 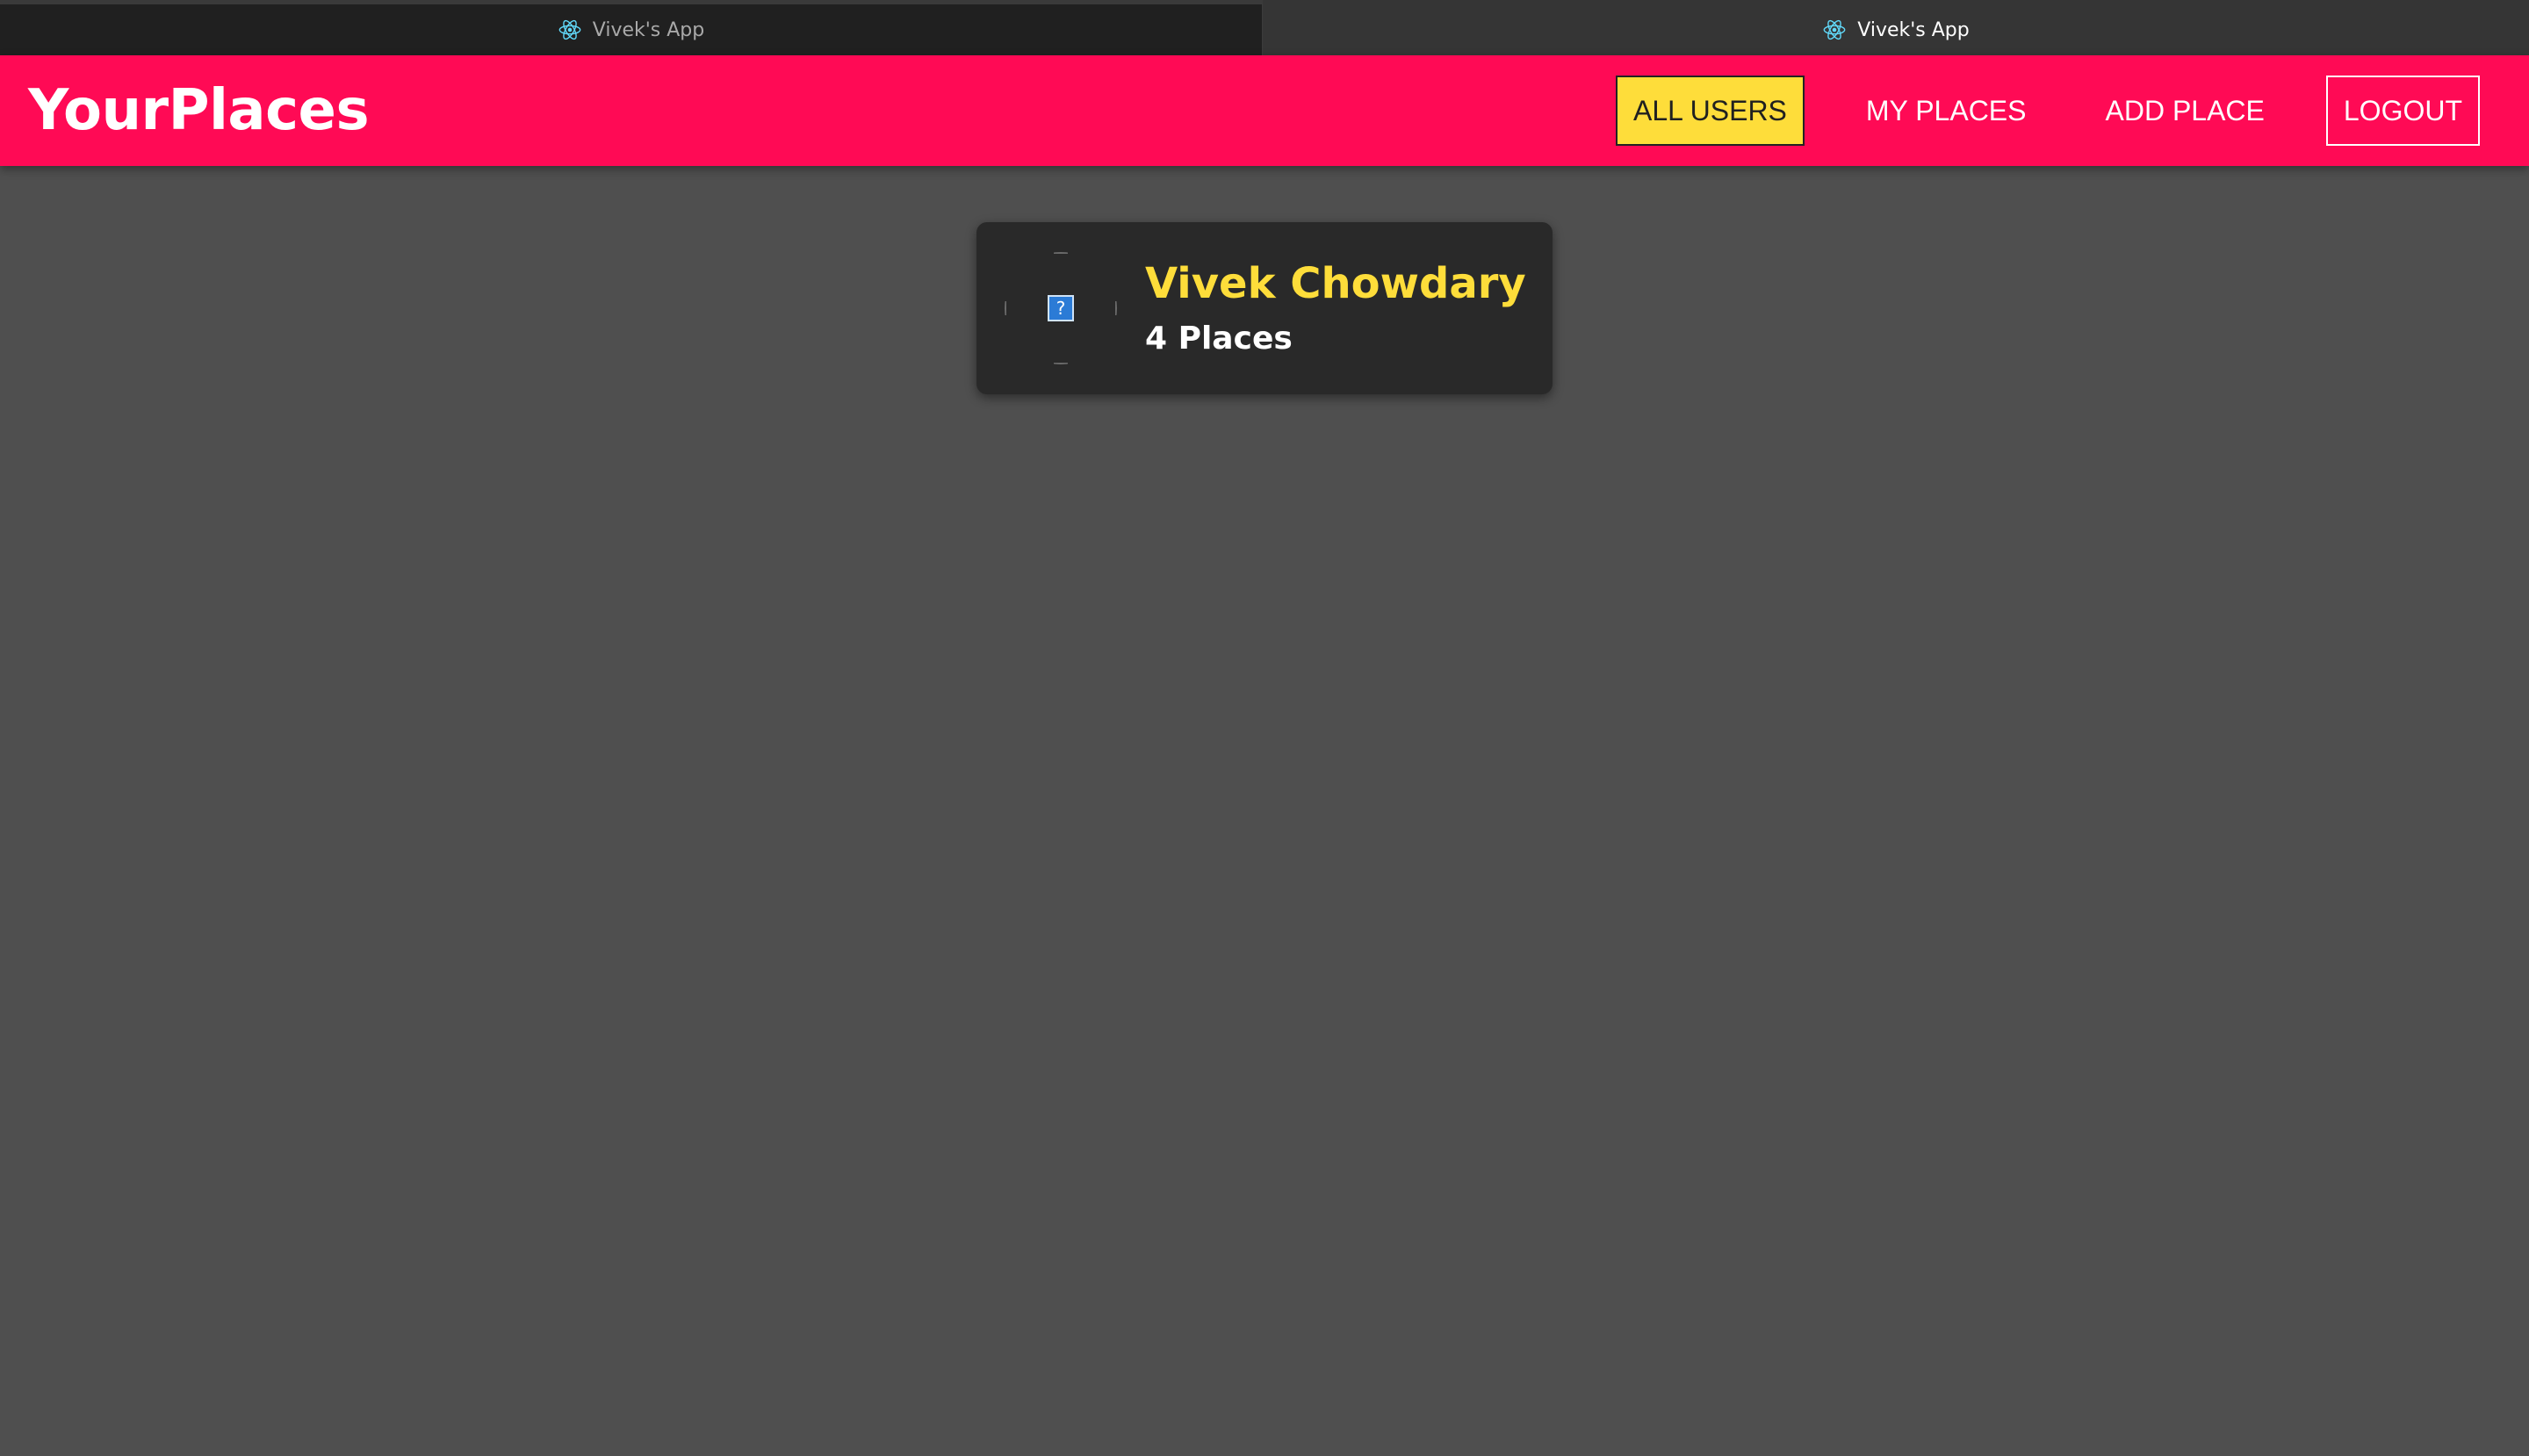 I want to click on browser-tab-inactive: Vivek's App, so click(x=632, y=27).